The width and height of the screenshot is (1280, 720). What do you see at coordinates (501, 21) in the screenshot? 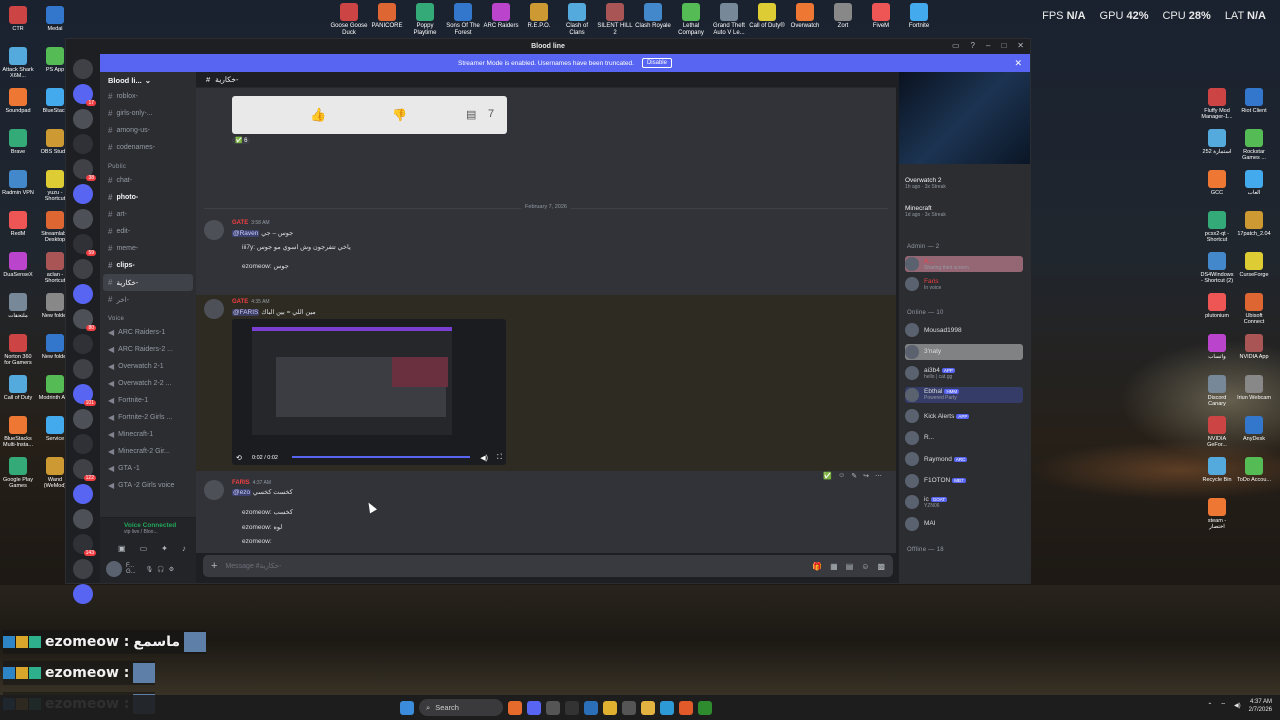
I see `launcher-app: ARC Raiders` at bounding box center [501, 21].